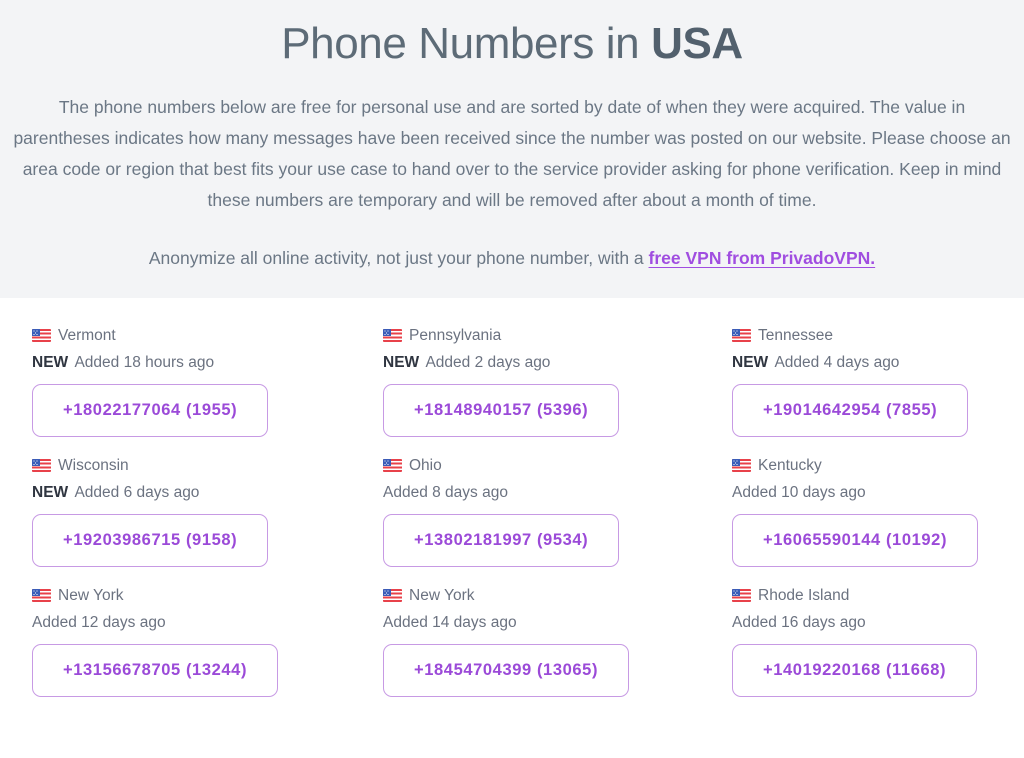 Image resolution: width=1024 pixels, height=758 pixels. I want to click on phone-number-button: +18148940157 (5396), so click(501, 410).